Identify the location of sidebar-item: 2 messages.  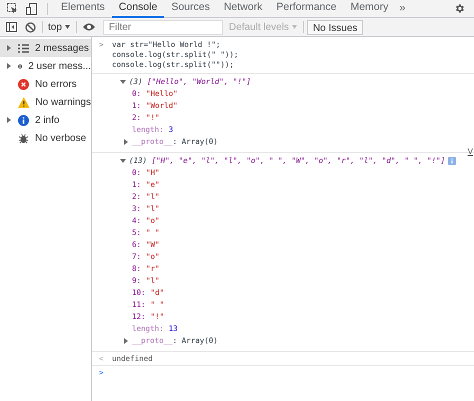
(45, 48).